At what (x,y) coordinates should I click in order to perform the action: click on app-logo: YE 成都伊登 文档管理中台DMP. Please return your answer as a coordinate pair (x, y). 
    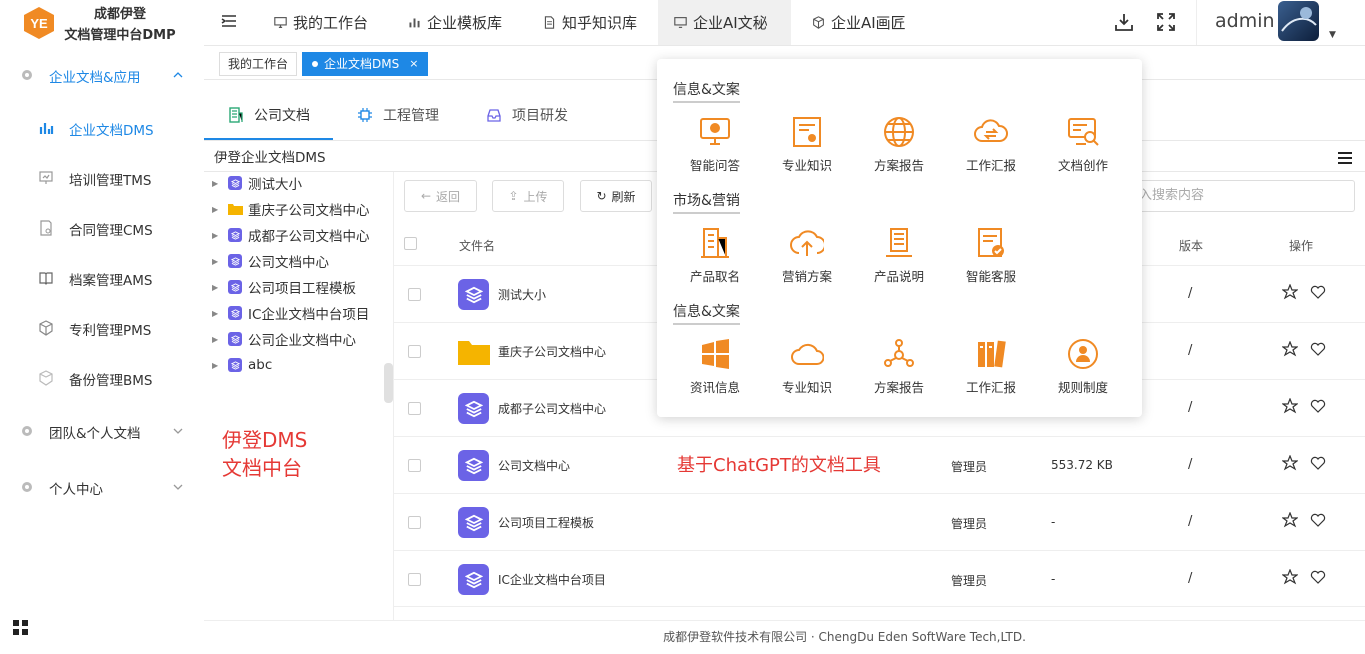
    Looking at the image, I should click on (102, 23).